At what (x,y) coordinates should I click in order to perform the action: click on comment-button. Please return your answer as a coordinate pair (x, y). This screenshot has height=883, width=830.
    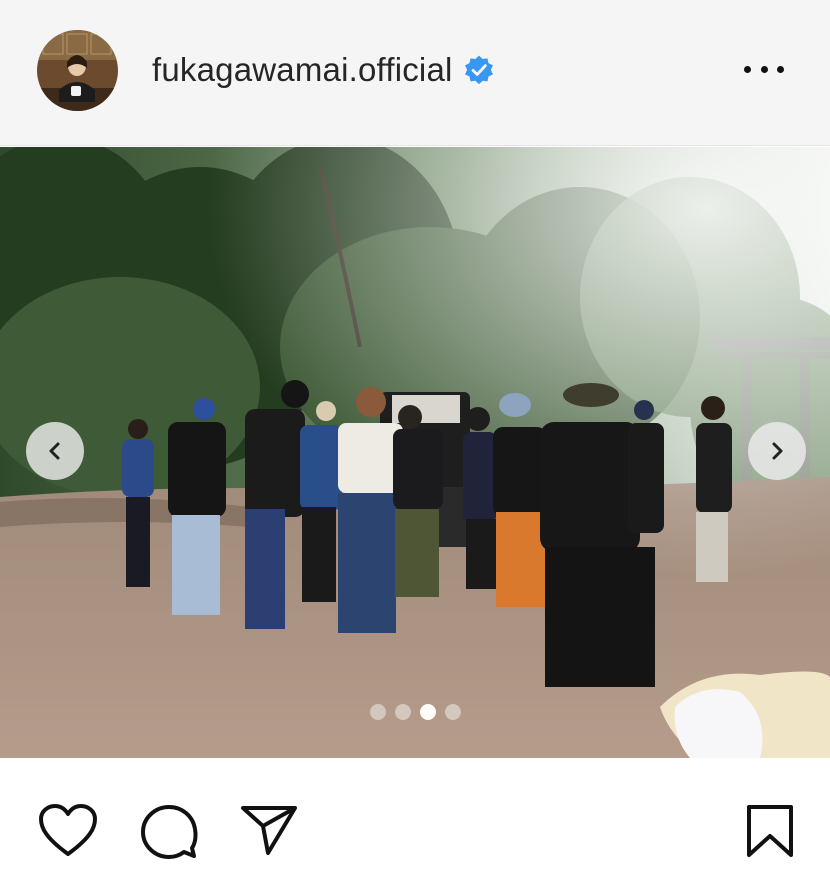
    Looking at the image, I should click on (169, 834).